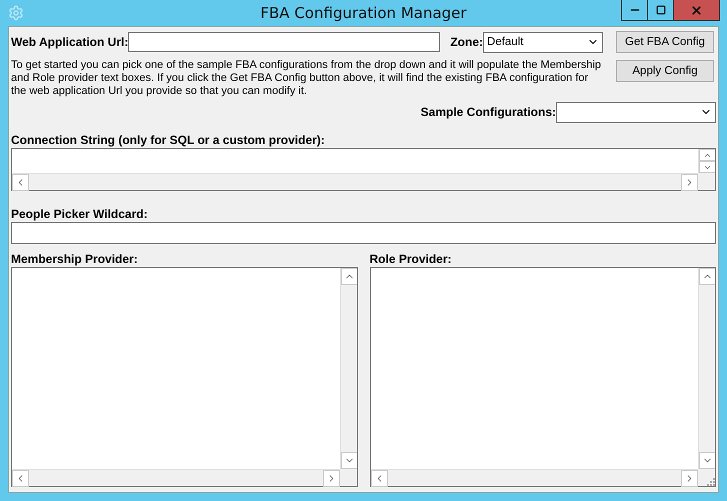 The width and height of the screenshot is (727, 501). I want to click on field-label: Sample Configurations:, so click(488, 112).